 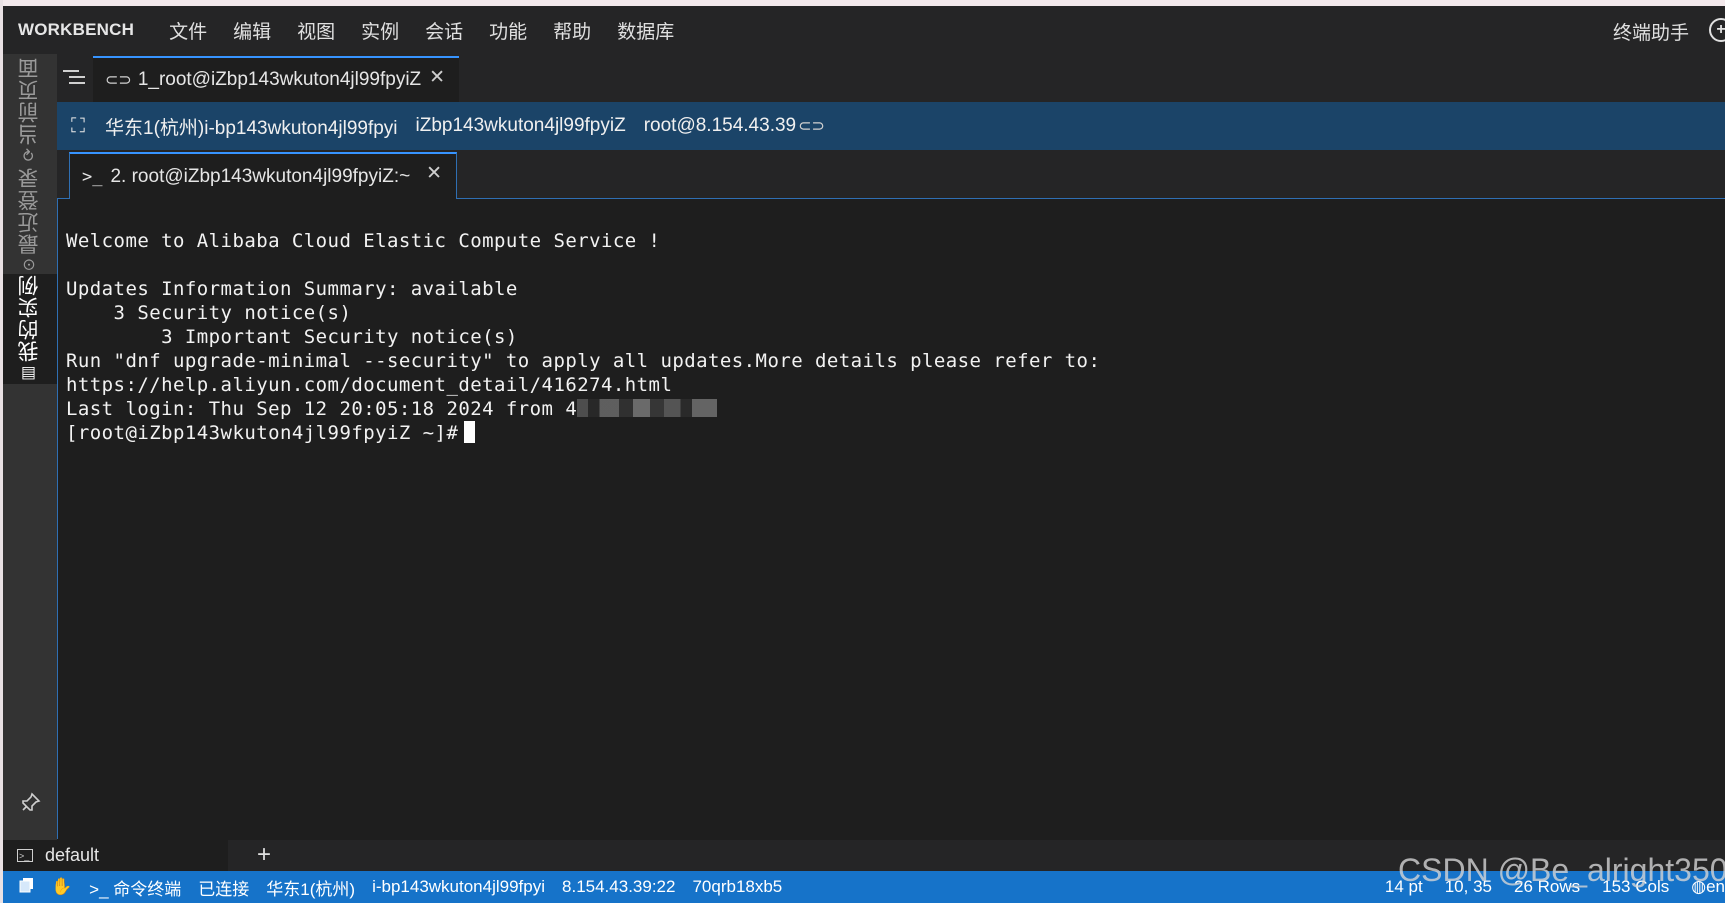 What do you see at coordinates (209, 313) in the screenshot?
I see `terminal-line: 3 Security notice(s)` at bounding box center [209, 313].